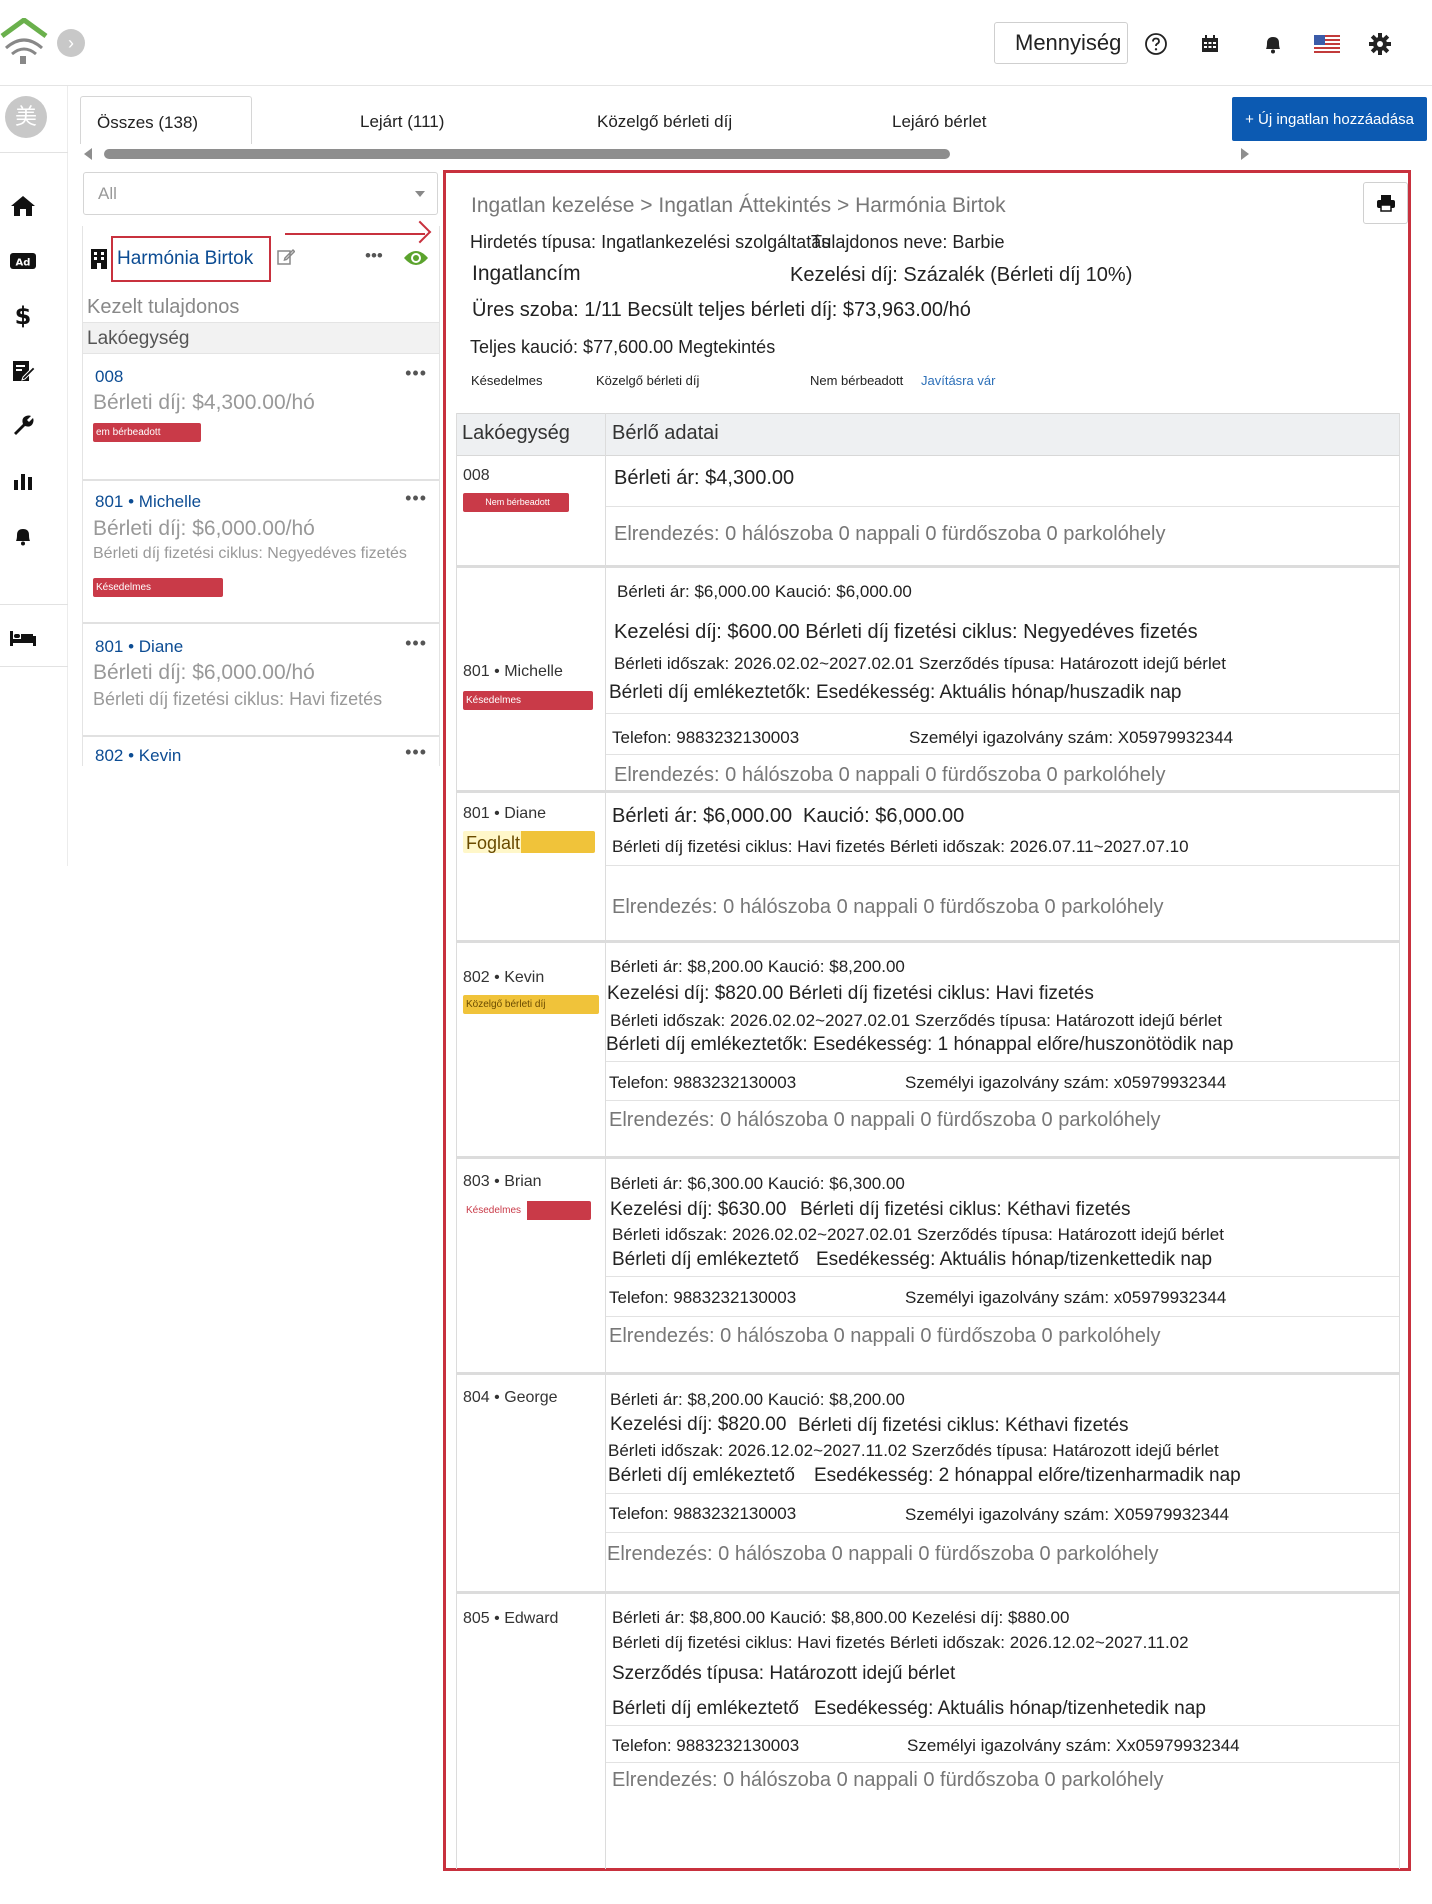 The height and width of the screenshot is (1904, 1432). I want to click on rent-reminder-label: Bérleti díj emlékeztető, so click(701, 1475).